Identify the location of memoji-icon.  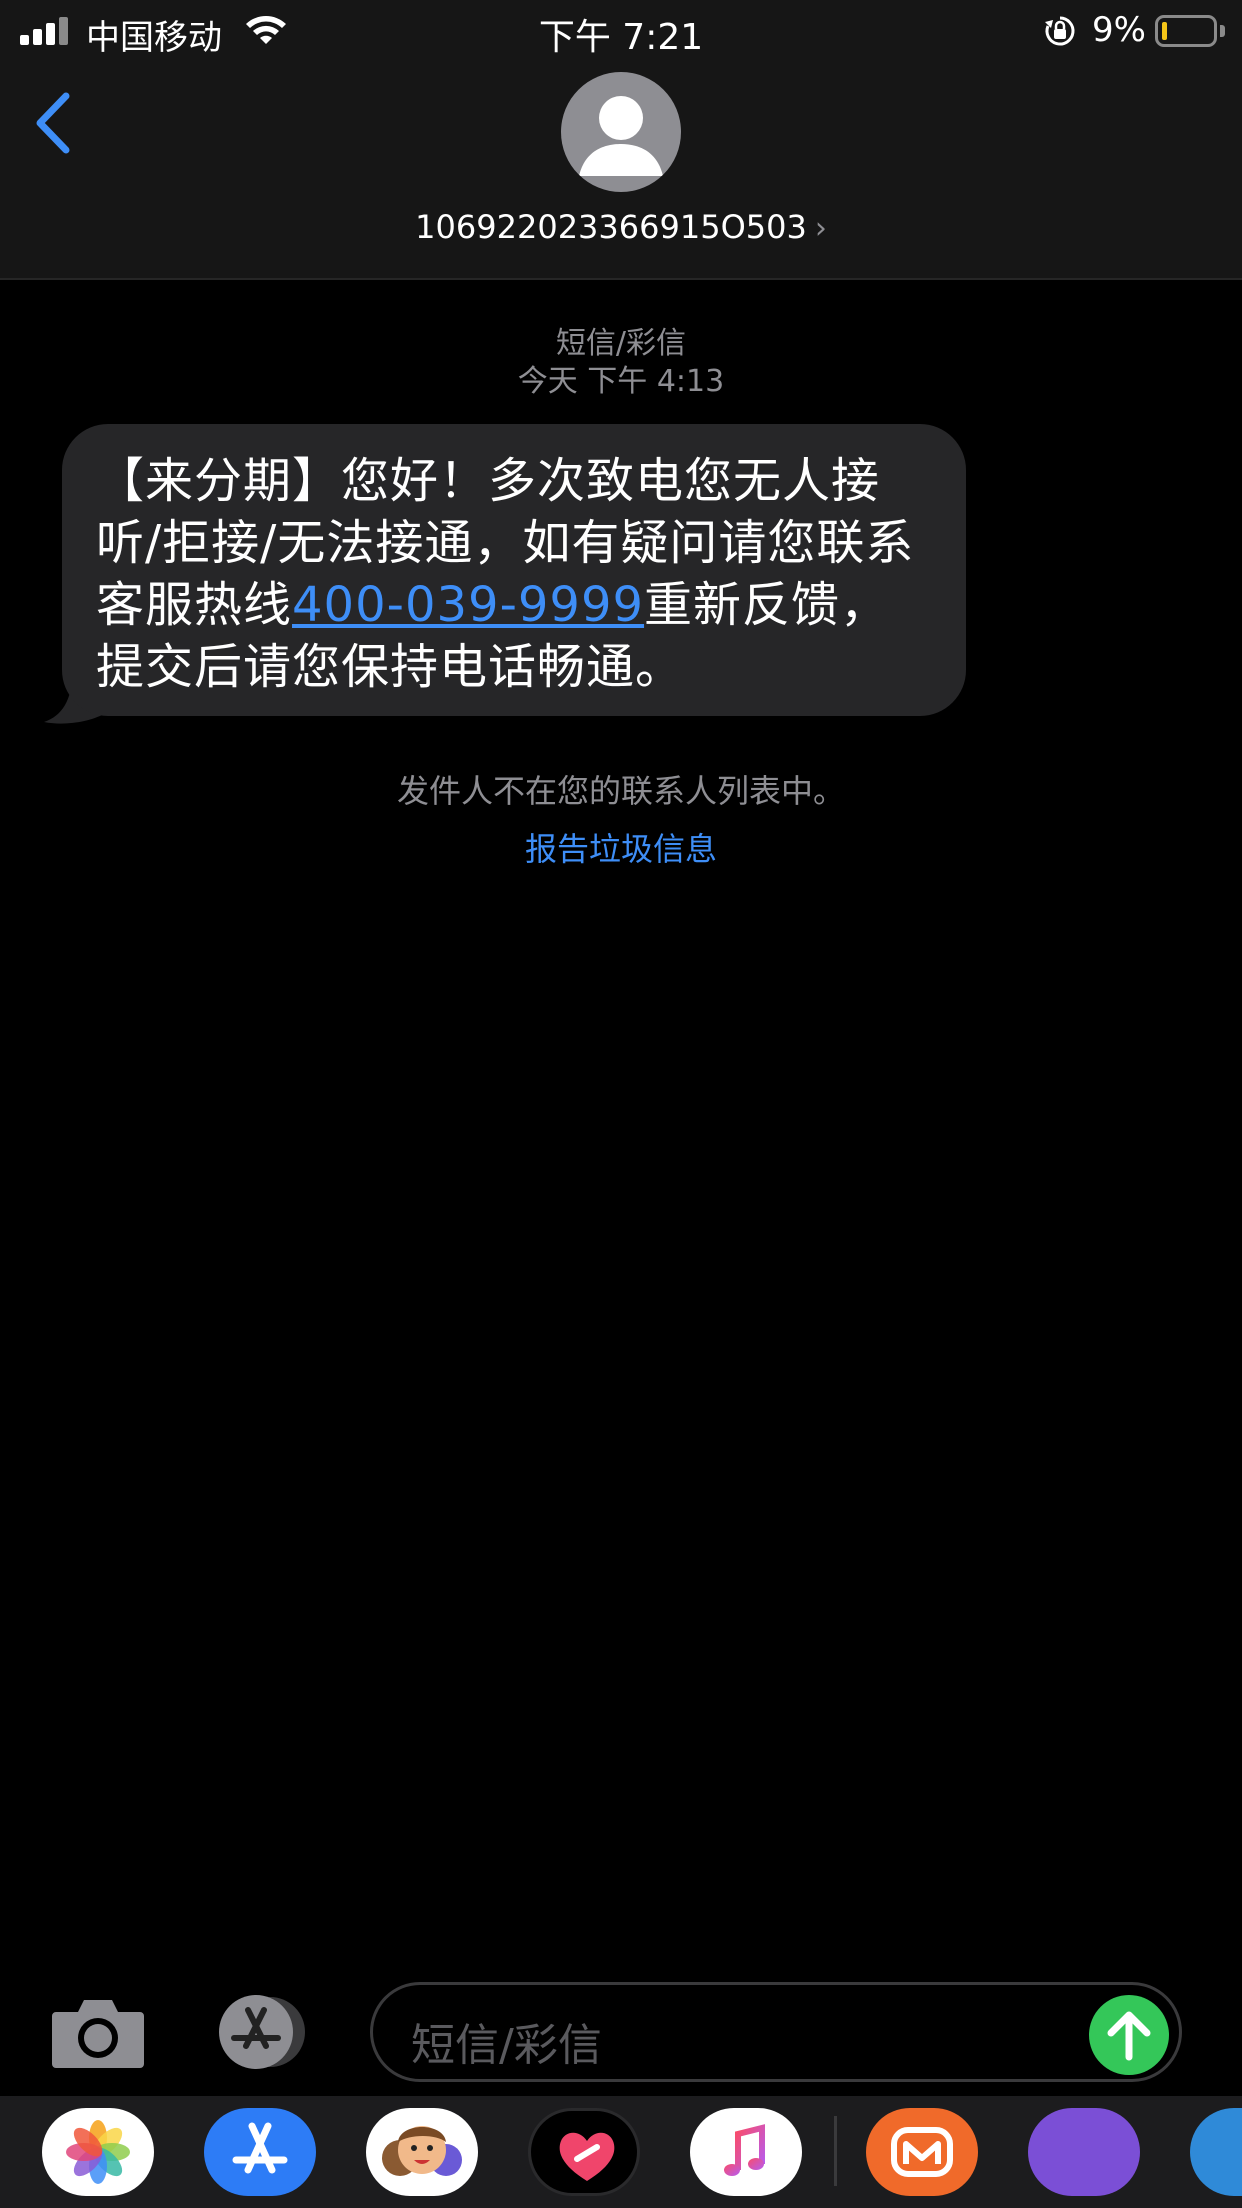
(422, 2152).